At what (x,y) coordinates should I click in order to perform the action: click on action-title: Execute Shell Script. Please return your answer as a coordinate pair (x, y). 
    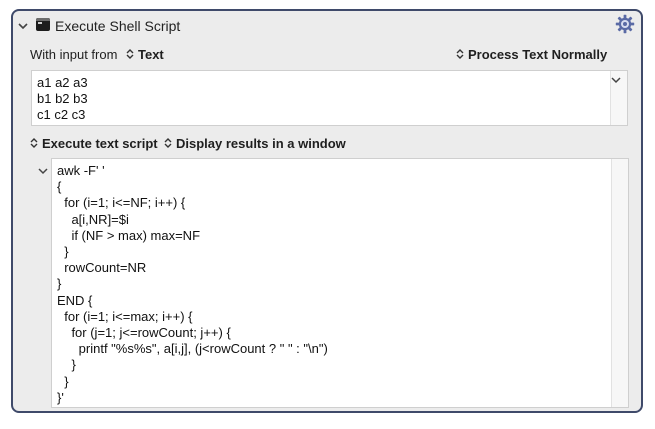
    Looking at the image, I should click on (118, 26).